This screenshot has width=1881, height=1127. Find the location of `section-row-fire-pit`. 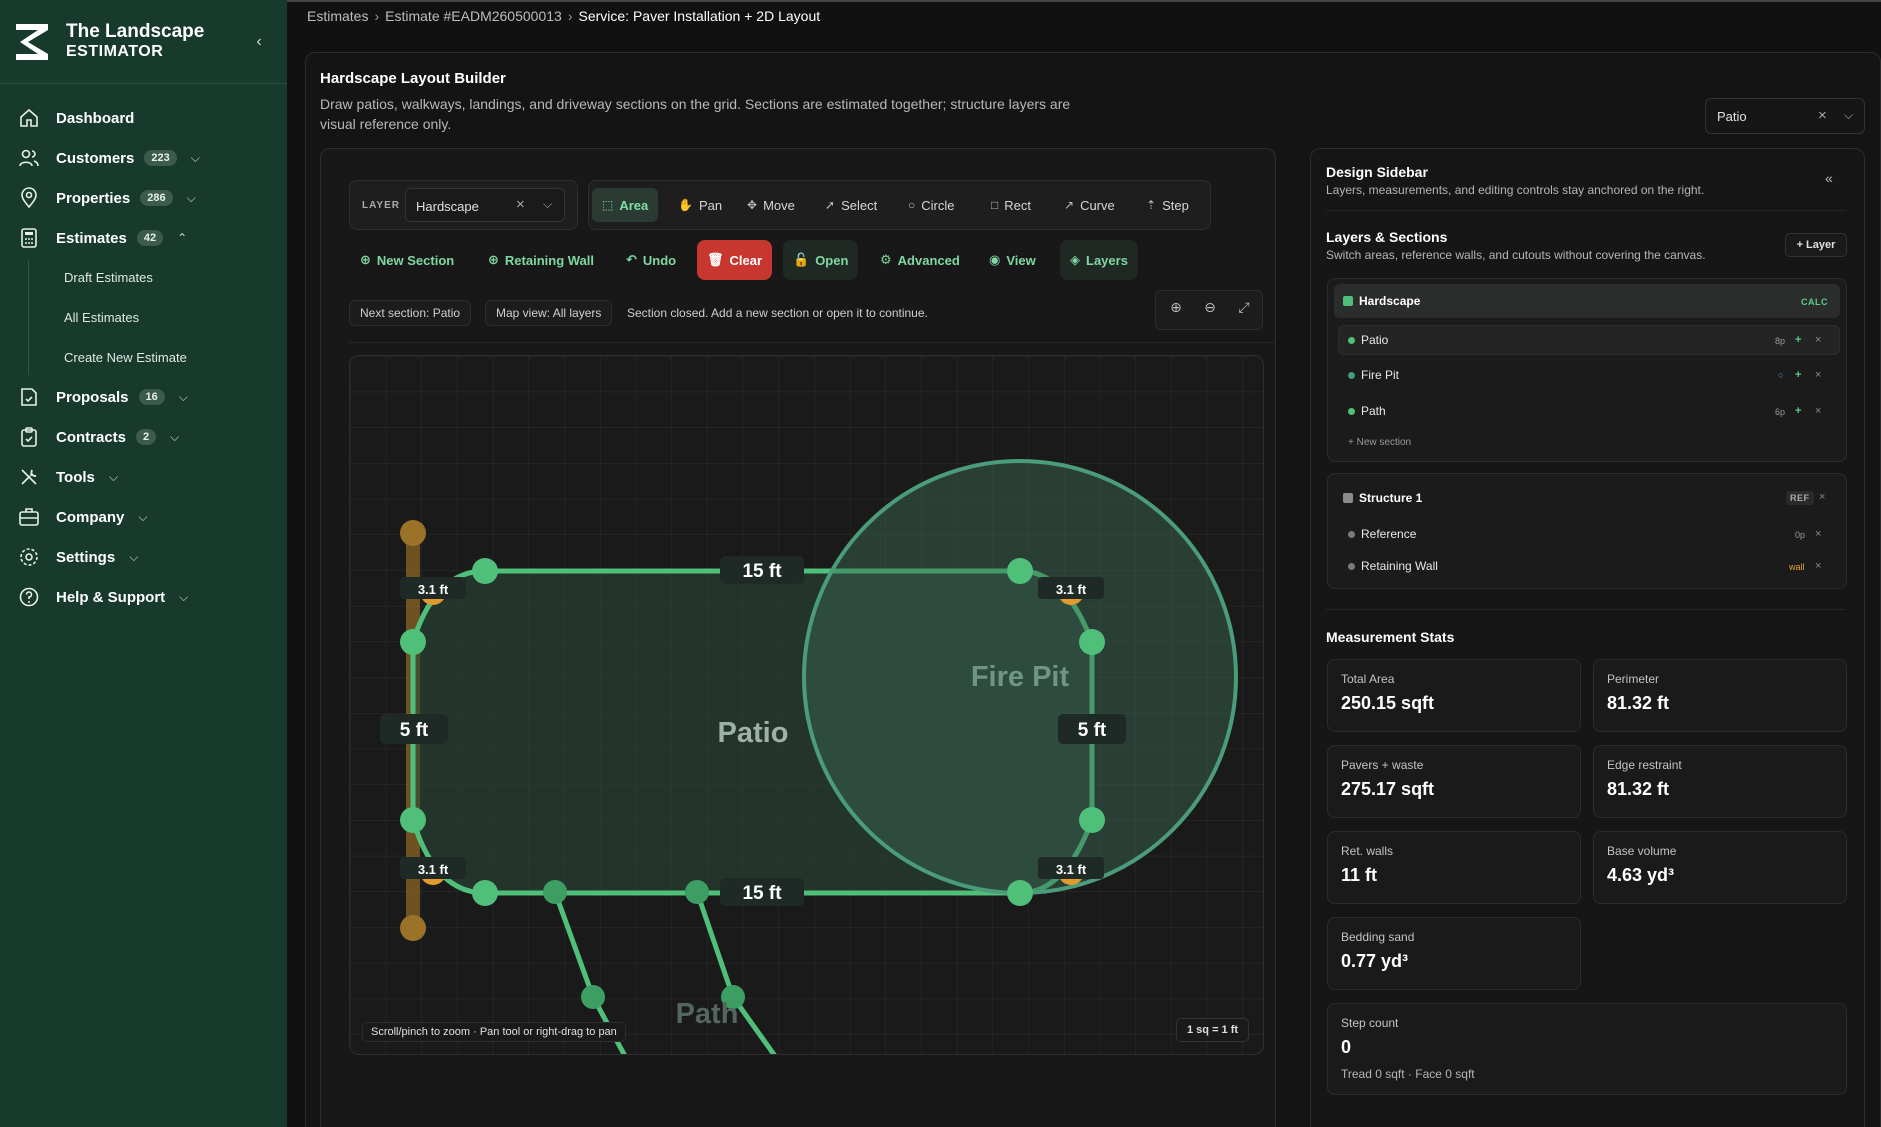

section-row-fire-pit is located at coordinates (1589, 375).